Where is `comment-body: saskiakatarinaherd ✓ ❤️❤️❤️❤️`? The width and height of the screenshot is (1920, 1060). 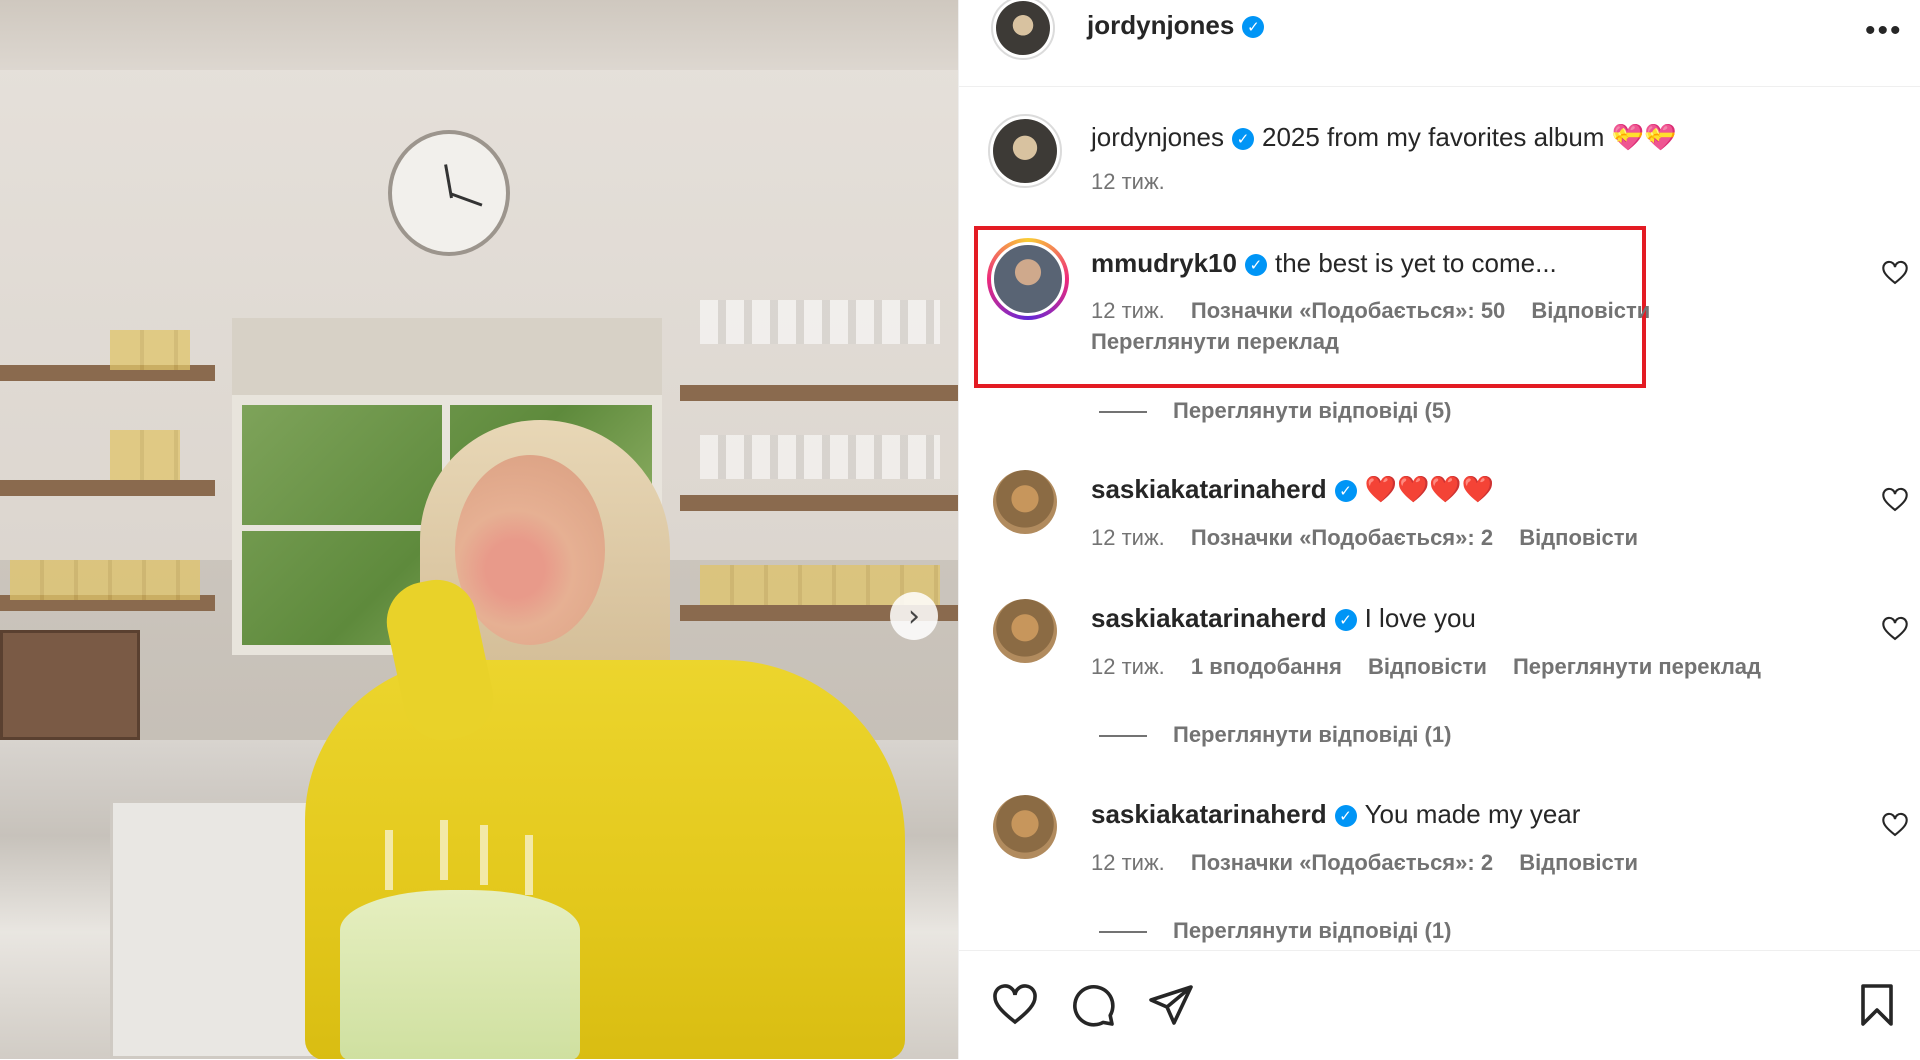
comment-body: saskiakatarinaherd ✓ ❤️❤️❤️❤️ is located at coordinates (1292, 489).